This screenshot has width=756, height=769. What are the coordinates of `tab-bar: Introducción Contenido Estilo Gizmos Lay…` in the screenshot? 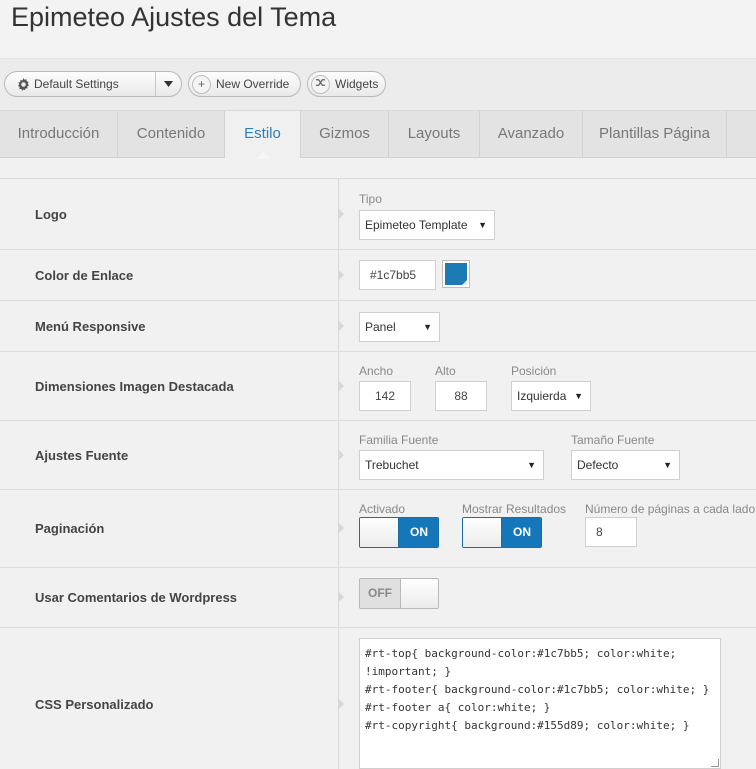 It's located at (378, 134).